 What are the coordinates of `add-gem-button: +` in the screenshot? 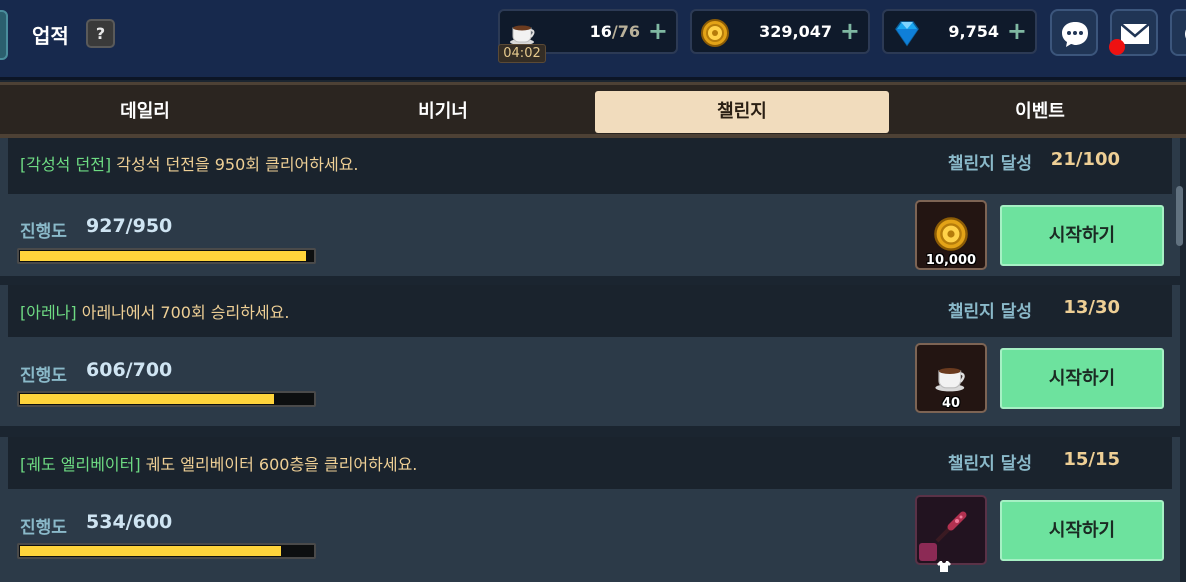 It's located at (1017, 31).